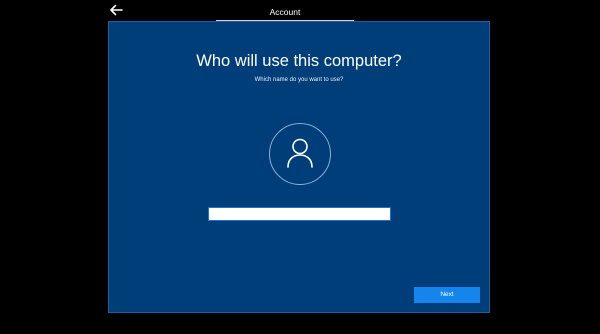 This screenshot has width=600, height=334. I want to click on step-tab-account: Account, so click(285, 10).